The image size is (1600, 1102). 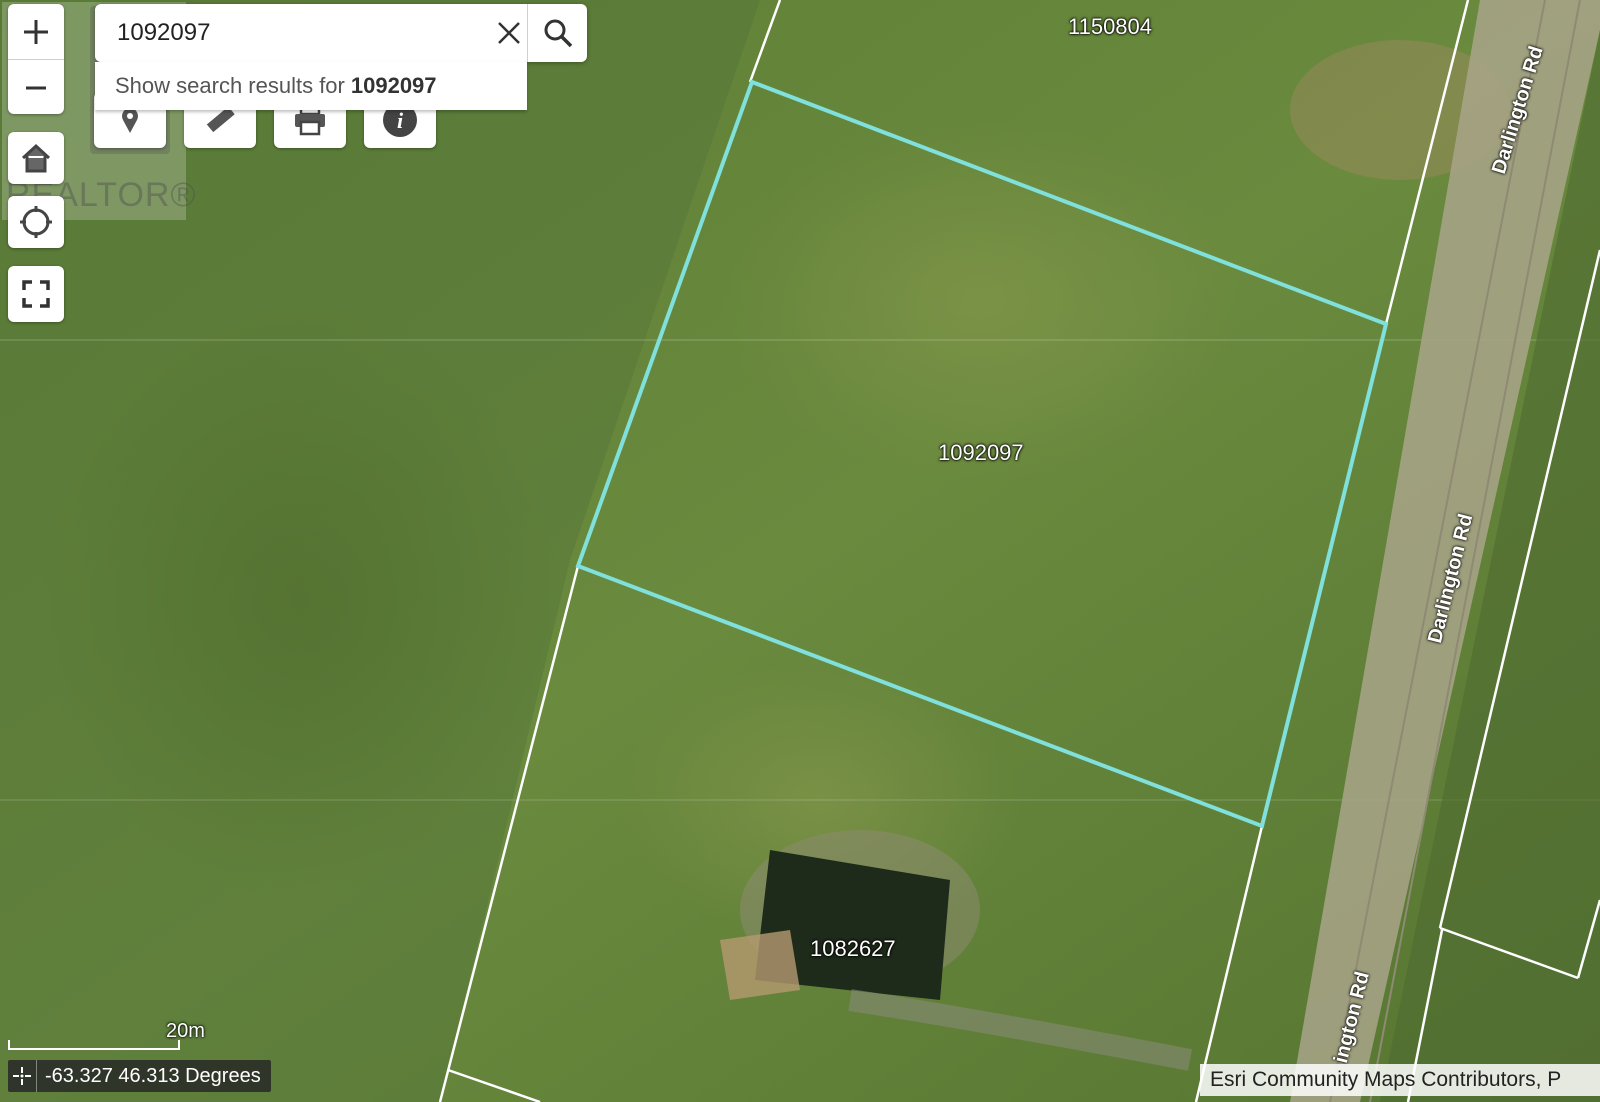 I want to click on minus-icon, so click(x=36, y=87).